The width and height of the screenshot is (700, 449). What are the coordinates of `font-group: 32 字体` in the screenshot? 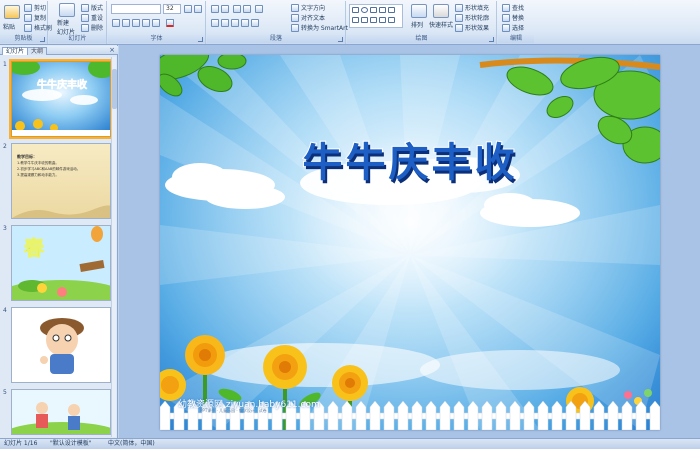 It's located at (157, 22).